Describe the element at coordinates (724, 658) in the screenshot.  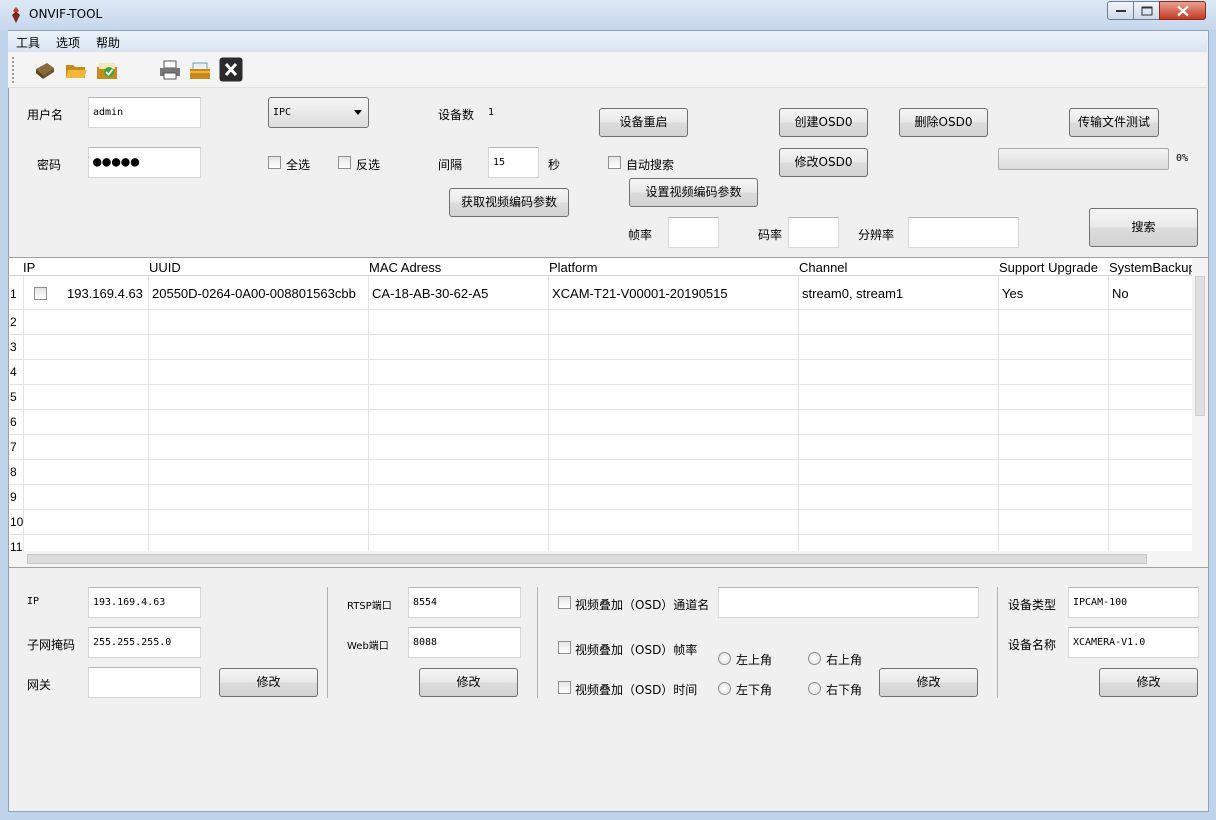
I see `top-left-radio` at that location.